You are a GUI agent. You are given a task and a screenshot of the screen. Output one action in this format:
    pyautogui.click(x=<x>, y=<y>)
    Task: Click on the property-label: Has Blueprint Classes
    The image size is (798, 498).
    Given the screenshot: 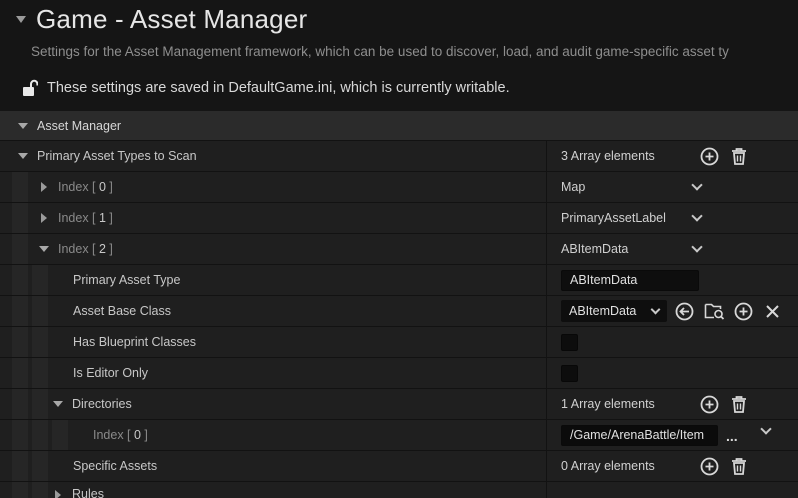 What is the action you would take?
    pyautogui.click(x=134, y=342)
    